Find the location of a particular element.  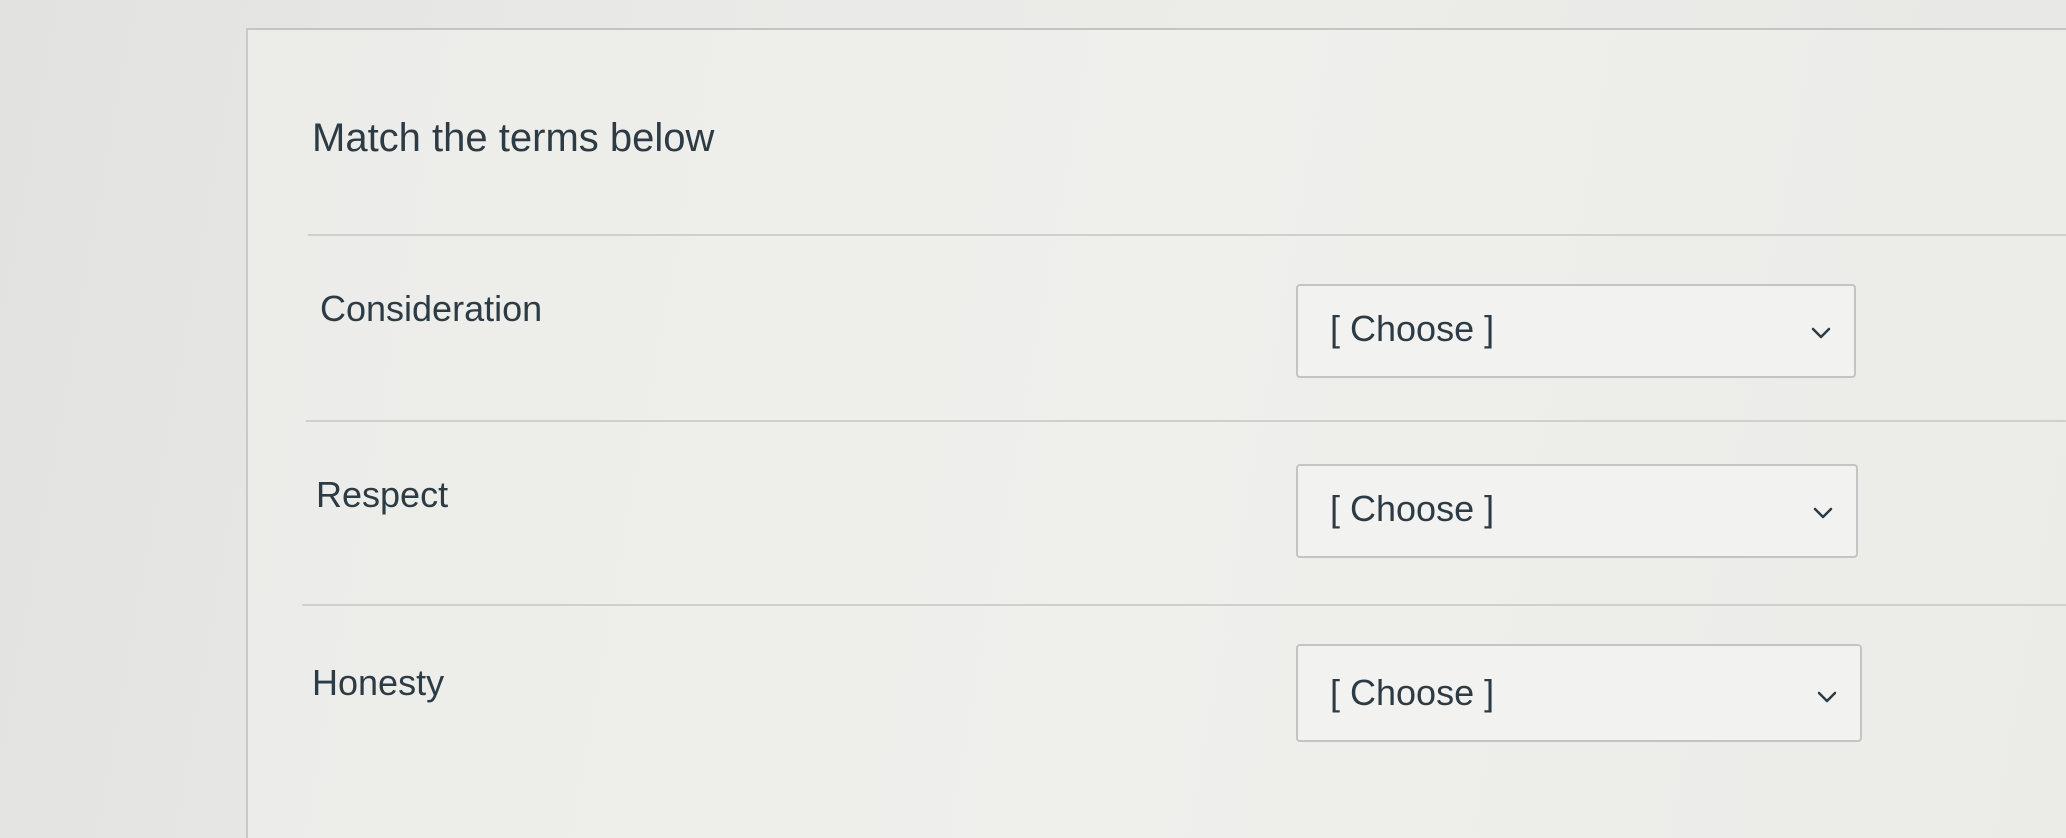

answer-select-consideration: [ Choose ] is located at coordinates (1576, 331).